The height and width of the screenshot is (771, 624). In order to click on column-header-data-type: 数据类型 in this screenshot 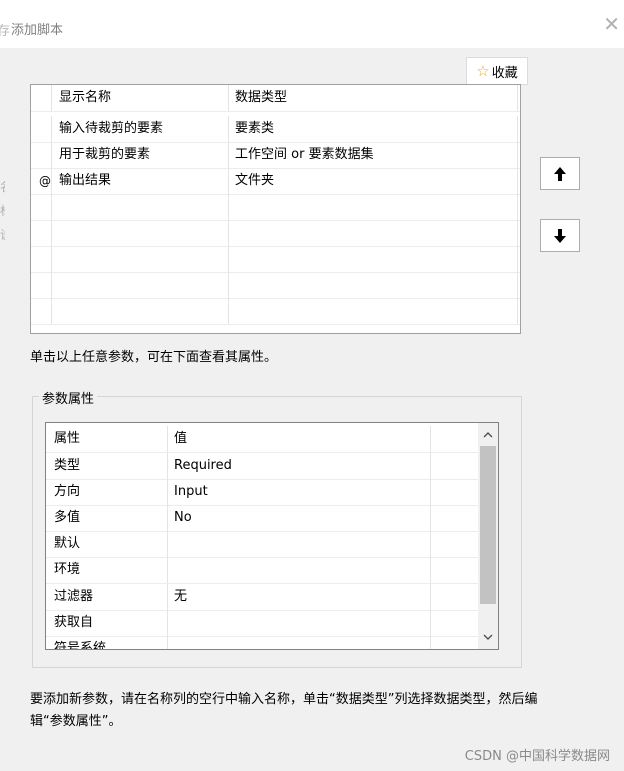, I will do `click(373, 98)`.